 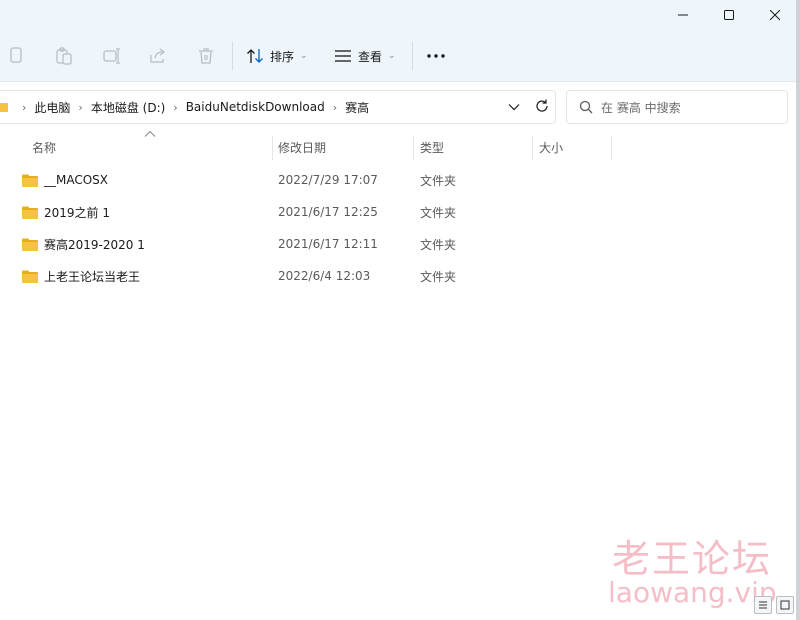 I want to click on minimize-icon, so click(x=683, y=15).